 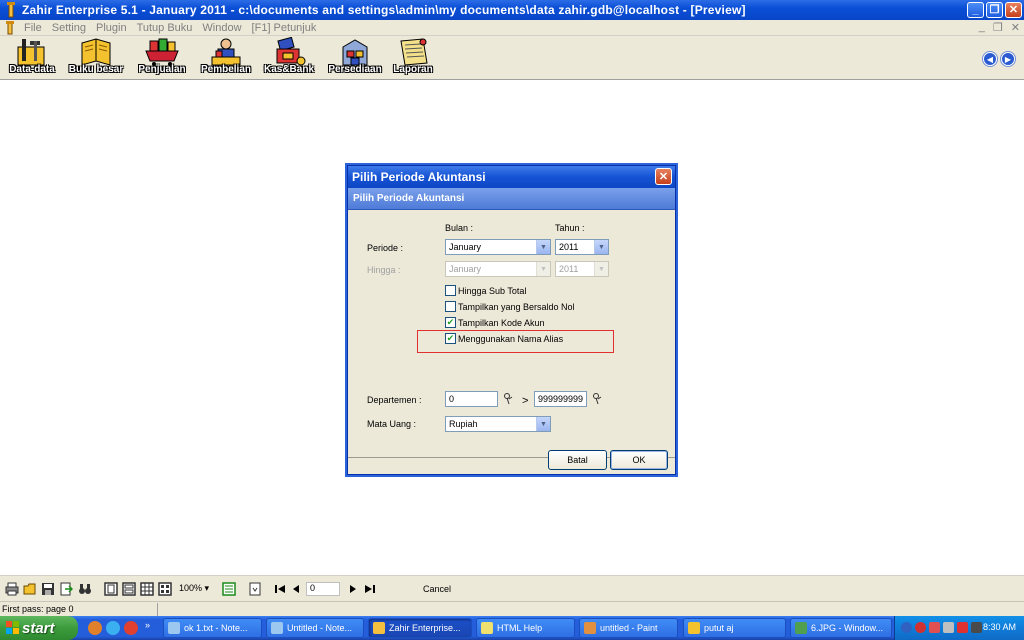 I want to click on toolbar-label: Buku besar, so click(x=96, y=69).